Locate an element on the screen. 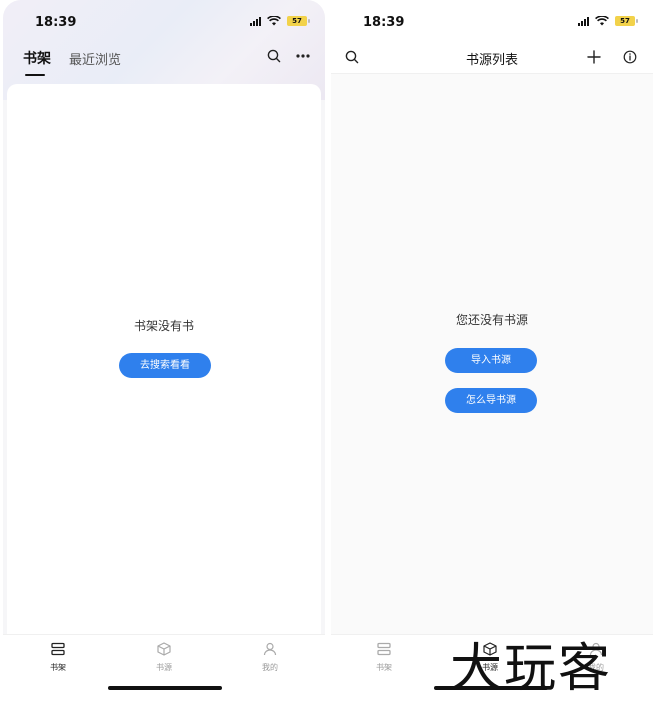 This screenshot has height=702, width=656. how-to-import-button: 怎么导书源 is located at coordinates (491, 400).